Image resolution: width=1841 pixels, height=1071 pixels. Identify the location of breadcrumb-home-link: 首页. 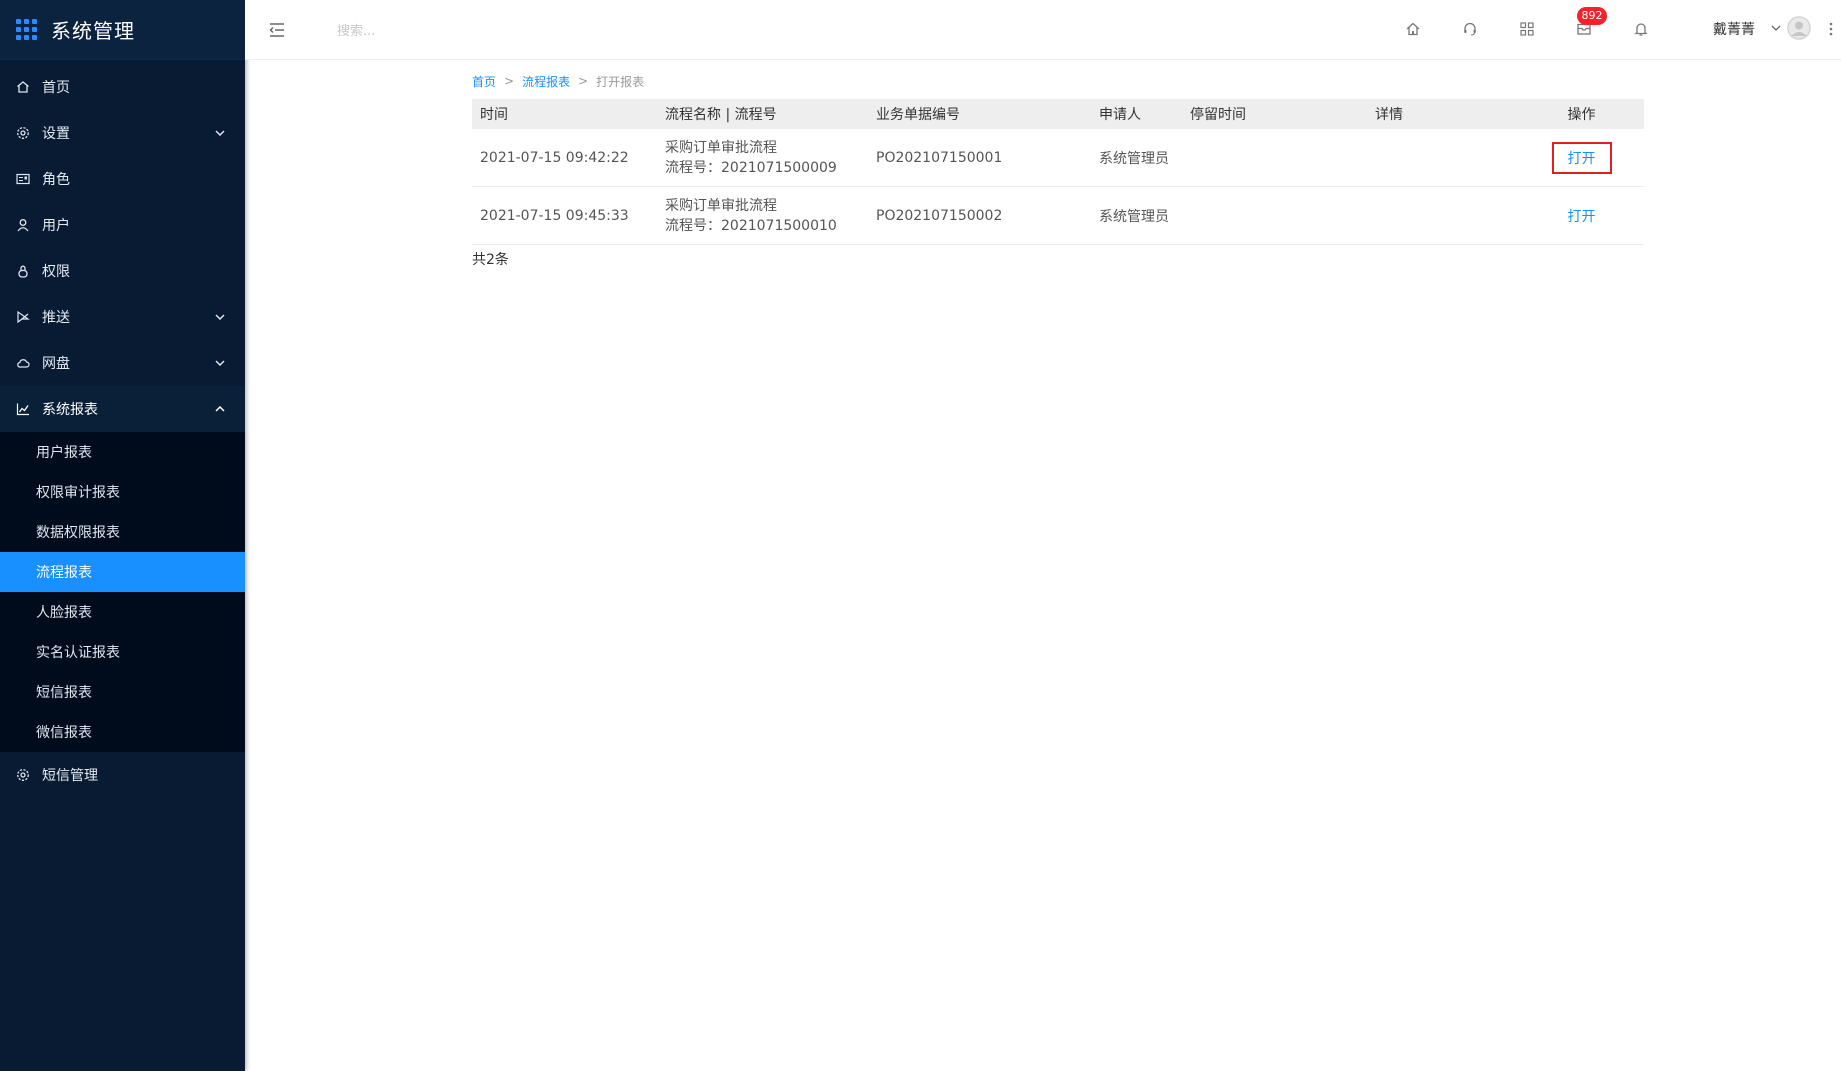
(484, 81).